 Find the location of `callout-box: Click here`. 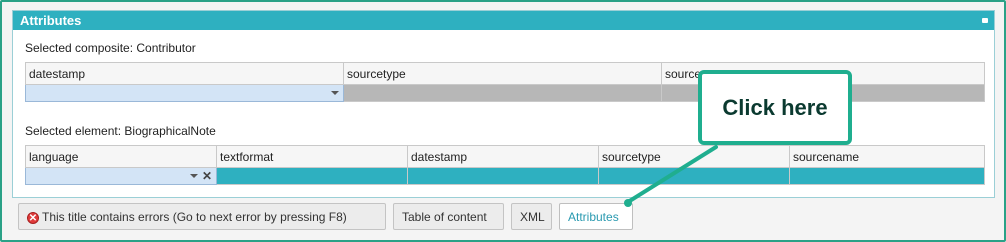

callout-box: Click here is located at coordinates (775, 107).